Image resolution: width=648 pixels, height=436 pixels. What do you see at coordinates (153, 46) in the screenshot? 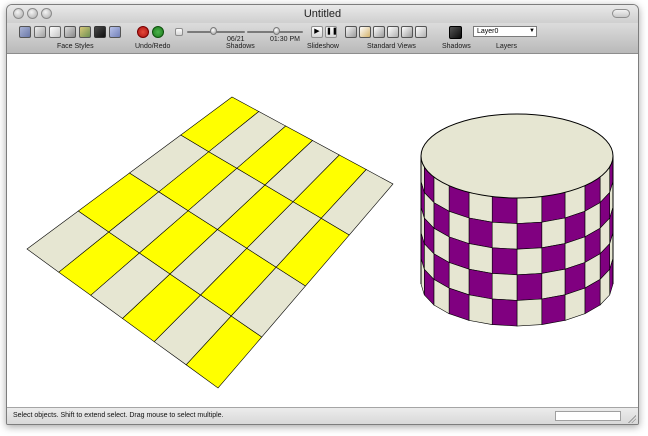
I see `undo-redo-label: Undo/Redo` at bounding box center [153, 46].